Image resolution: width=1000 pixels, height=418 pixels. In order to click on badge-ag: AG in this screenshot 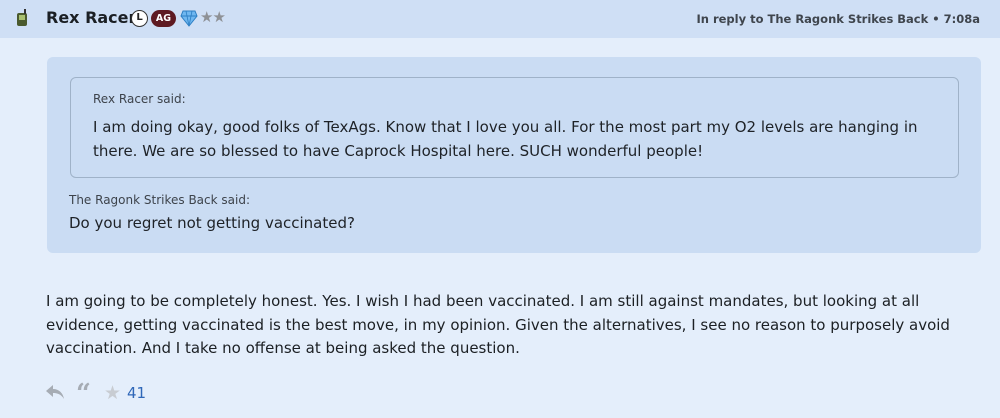, I will do `click(163, 18)`.